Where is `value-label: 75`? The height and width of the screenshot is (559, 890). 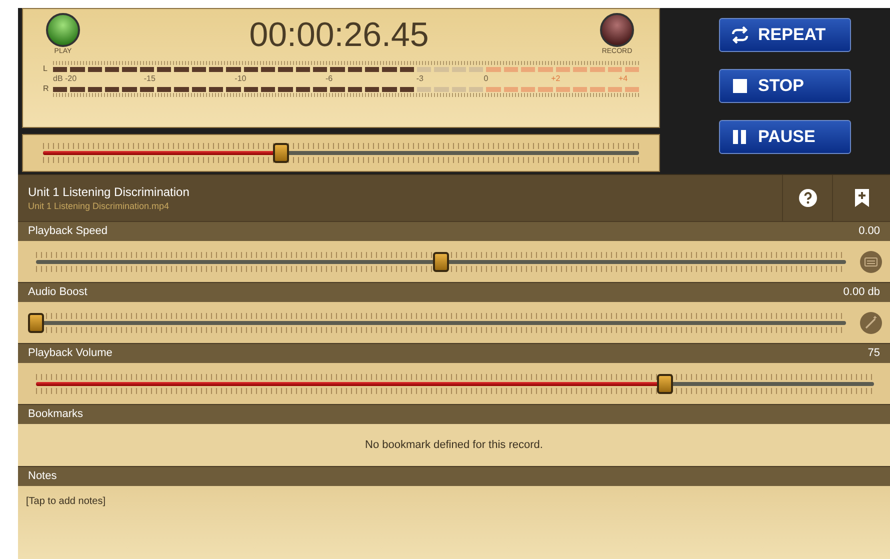 value-label: 75 is located at coordinates (874, 354).